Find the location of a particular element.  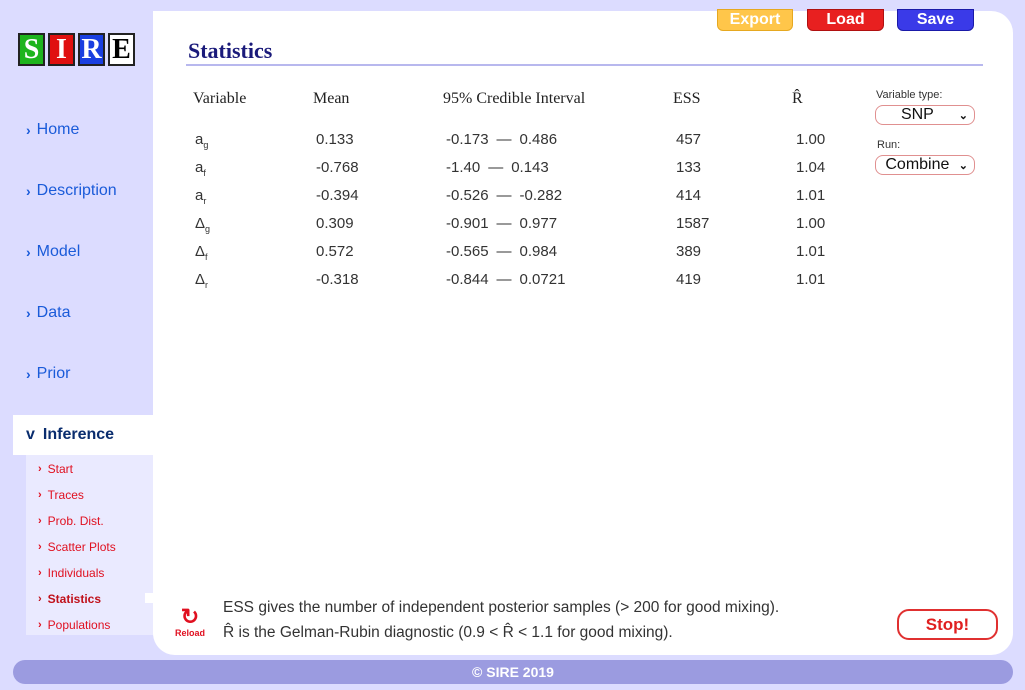

submenu-item-label: Scatter Plots is located at coordinates (81, 547).